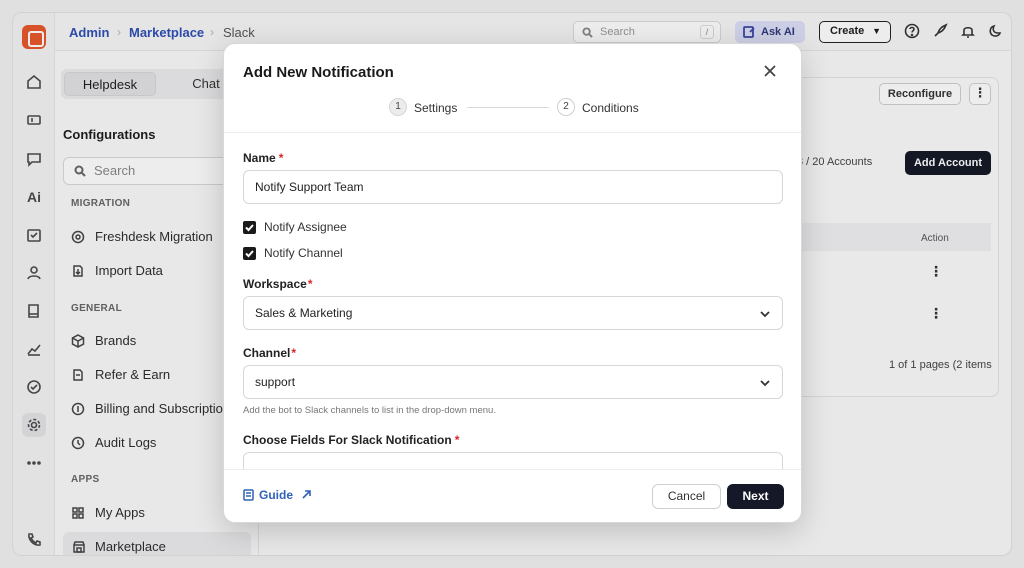  I want to click on fields-label: Choose Fields For Slack Notification *, so click(351, 440).